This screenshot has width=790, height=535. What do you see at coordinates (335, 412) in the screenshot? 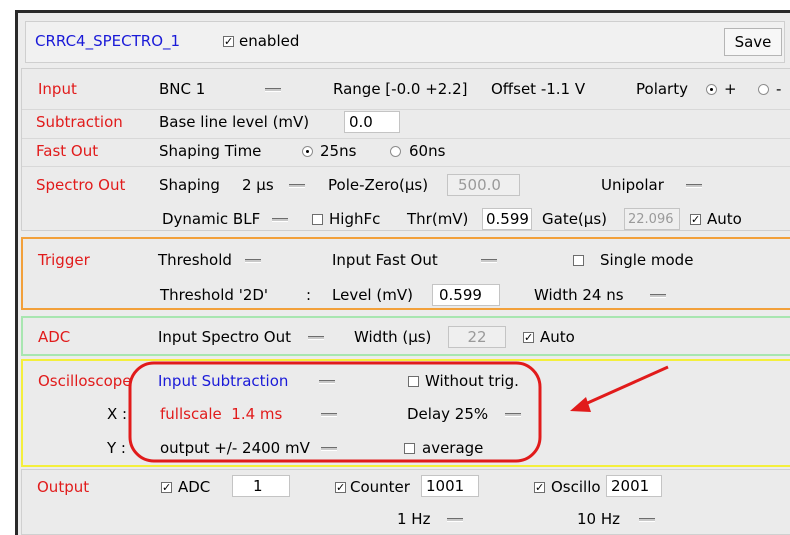
I see `annotation-highlight-box` at bounding box center [335, 412].